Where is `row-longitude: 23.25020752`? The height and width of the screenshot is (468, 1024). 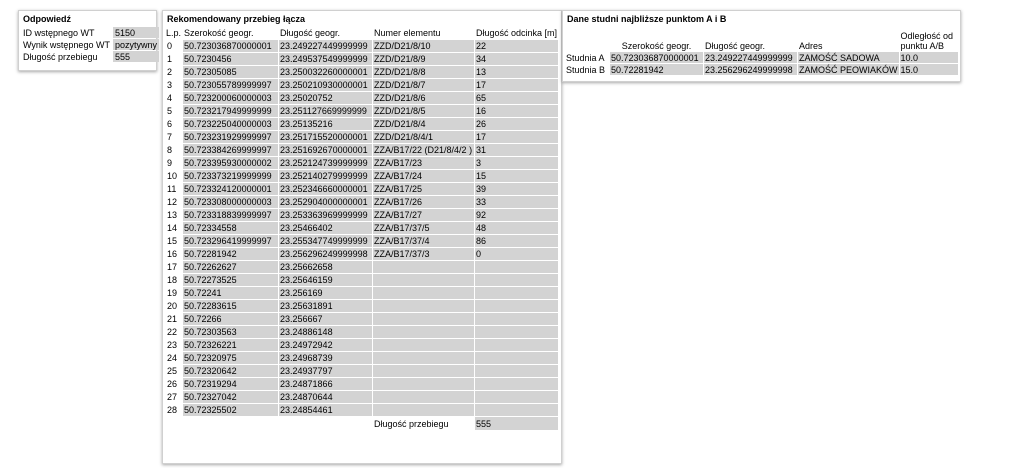
row-longitude: 23.25020752 is located at coordinates (326, 98).